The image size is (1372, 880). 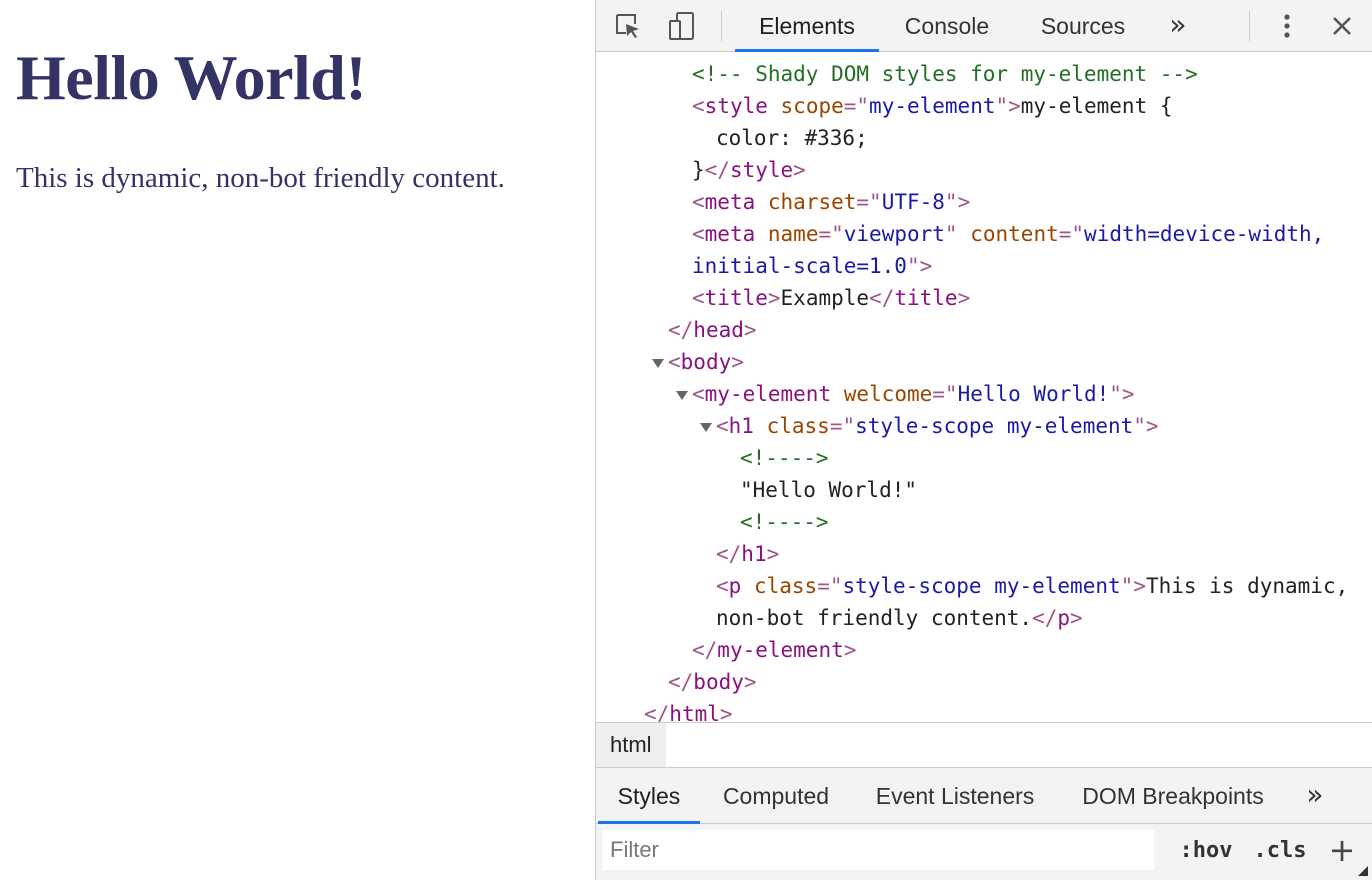 I want to click on dom-token: title, so click(x=736, y=298).